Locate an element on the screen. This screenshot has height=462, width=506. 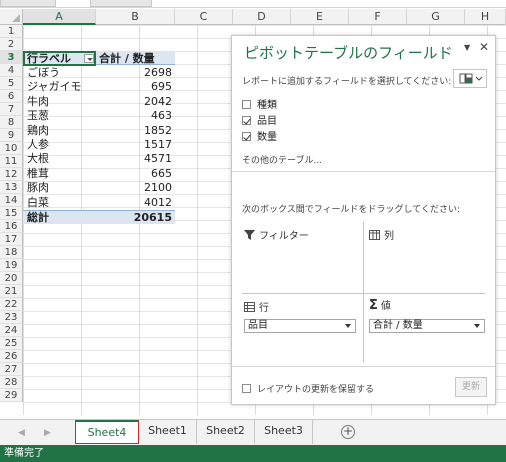
row-header: 18 is located at coordinates (11, 252).